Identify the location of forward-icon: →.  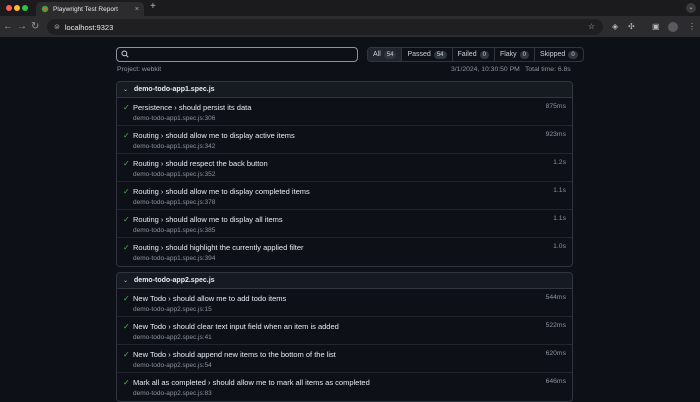
(22, 27).